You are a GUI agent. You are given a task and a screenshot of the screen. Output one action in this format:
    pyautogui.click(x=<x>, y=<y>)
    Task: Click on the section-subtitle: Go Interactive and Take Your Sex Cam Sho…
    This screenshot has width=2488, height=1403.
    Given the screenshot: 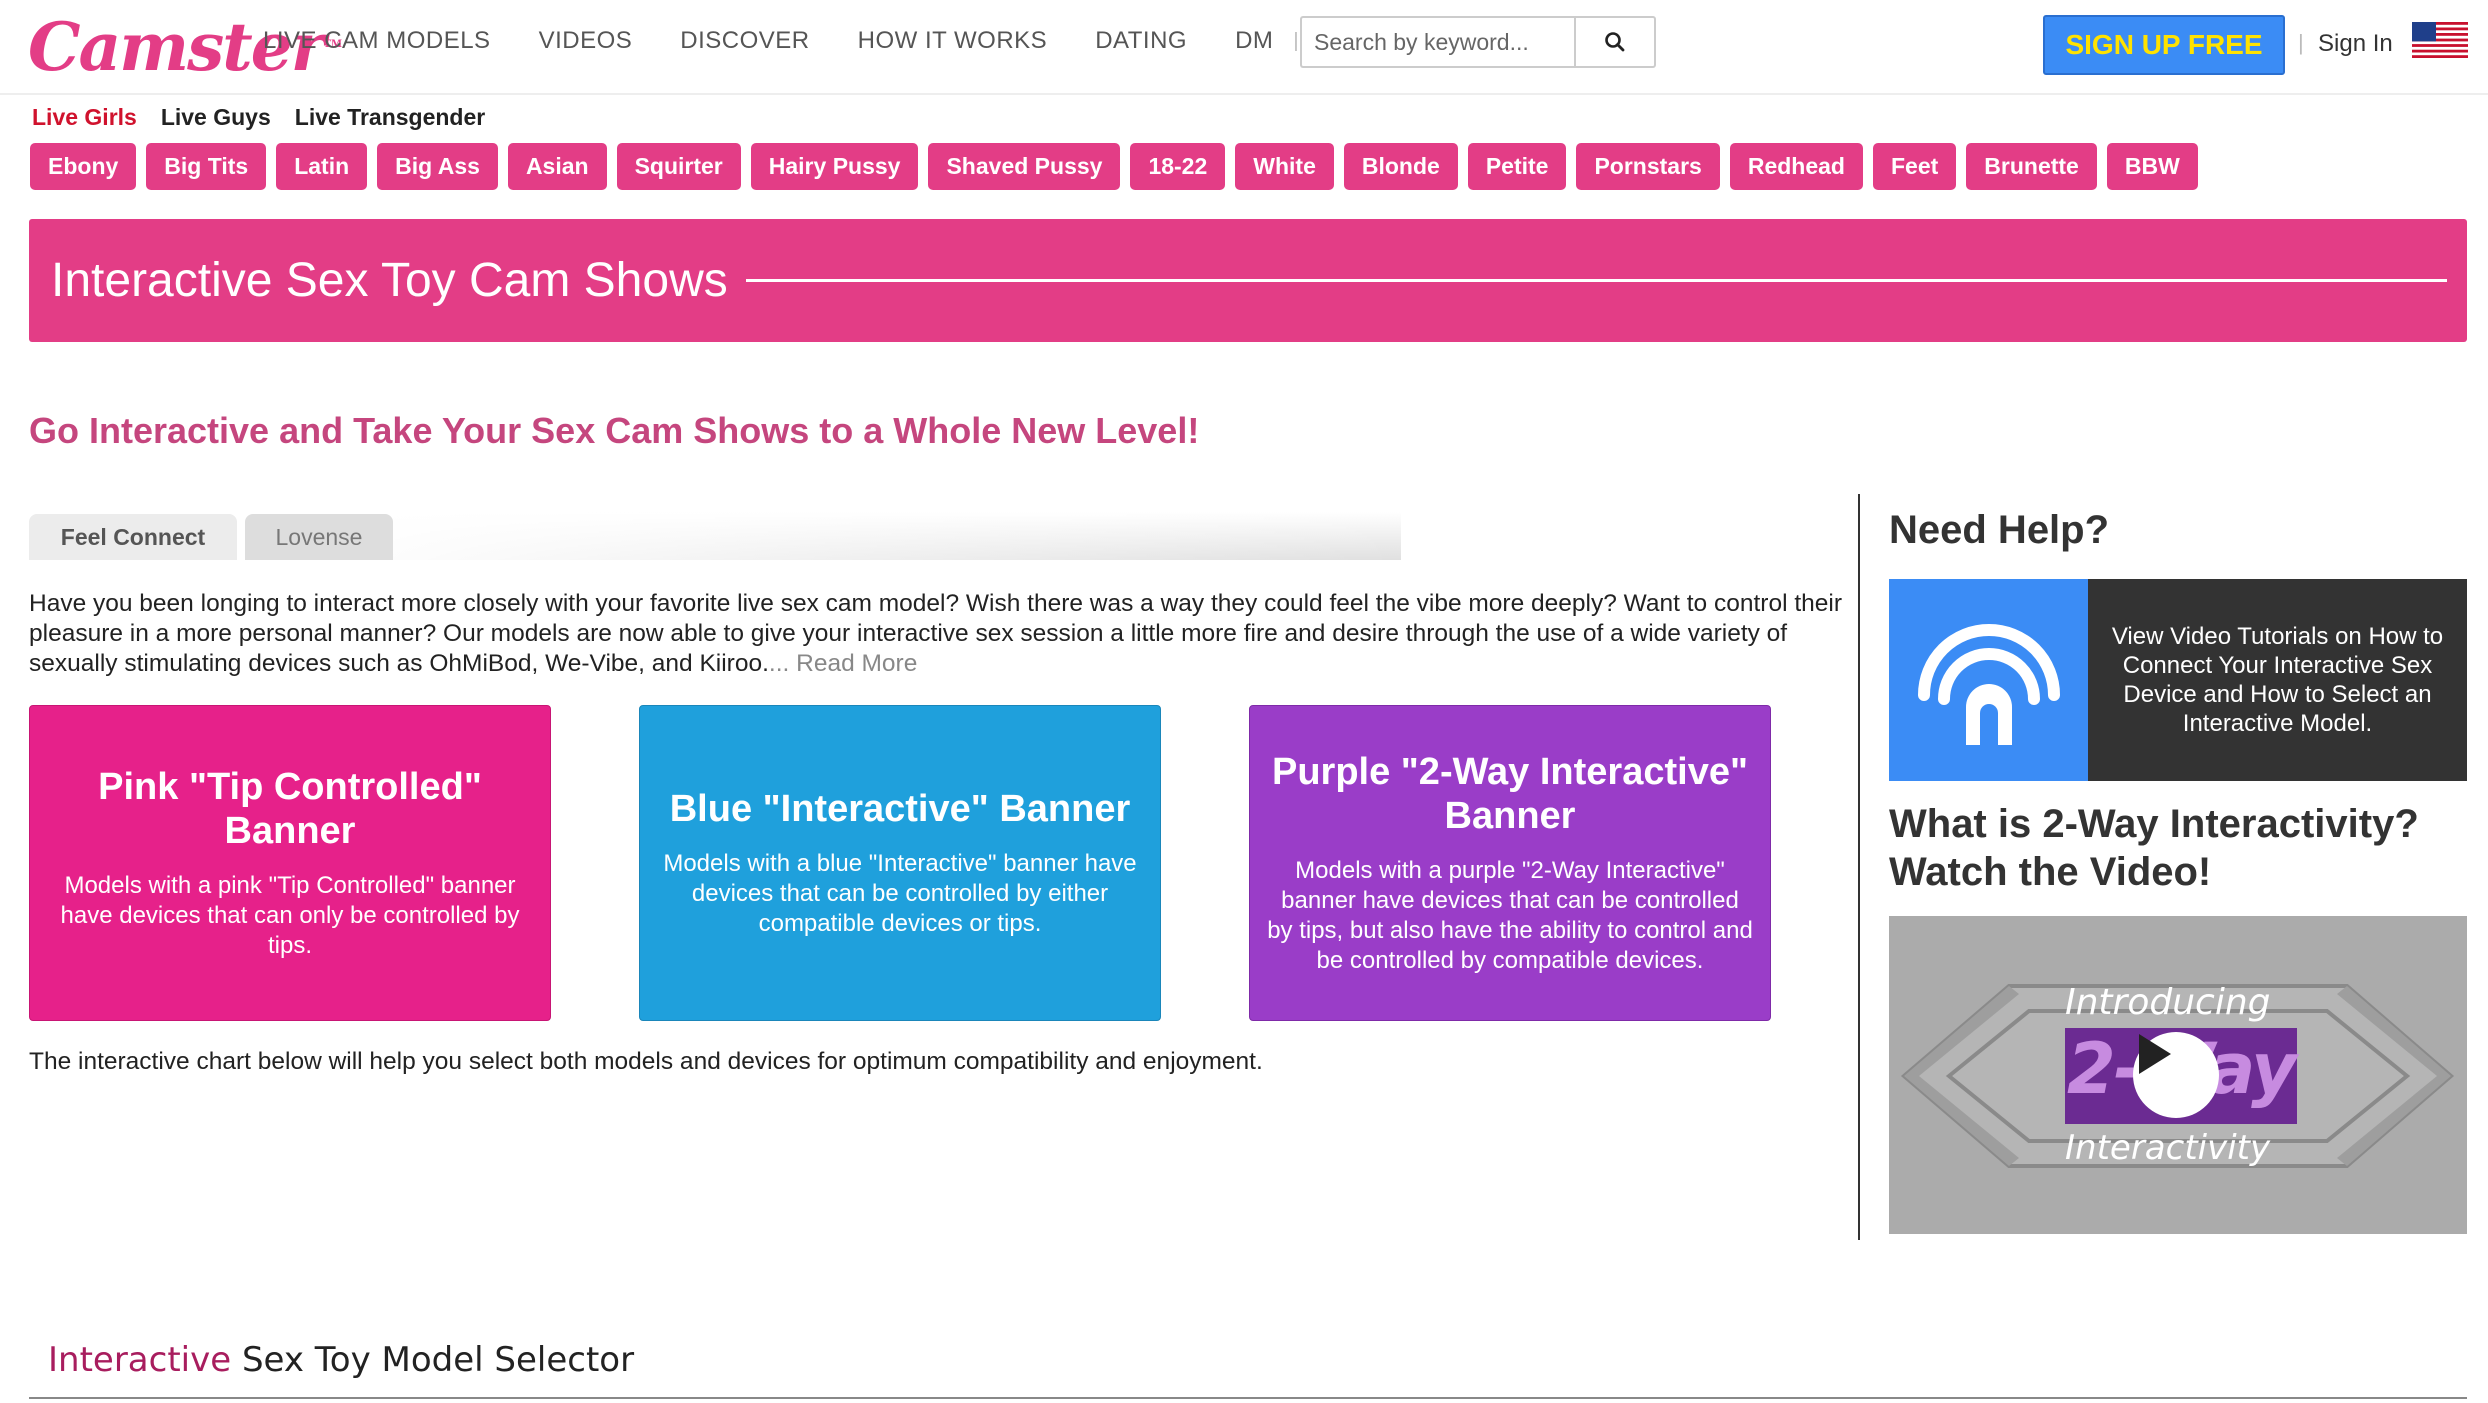 What is the action you would take?
    pyautogui.click(x=614, y=430)
    